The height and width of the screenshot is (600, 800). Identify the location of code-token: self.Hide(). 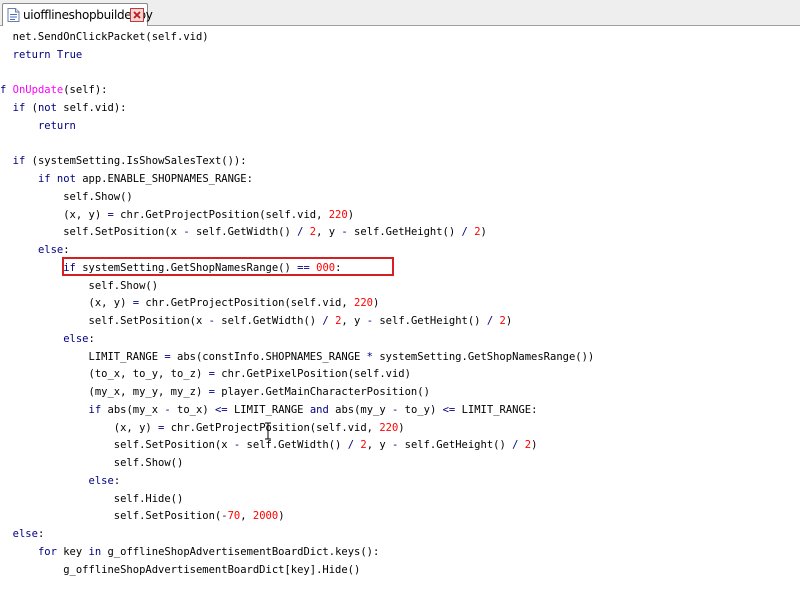
(92, 498).